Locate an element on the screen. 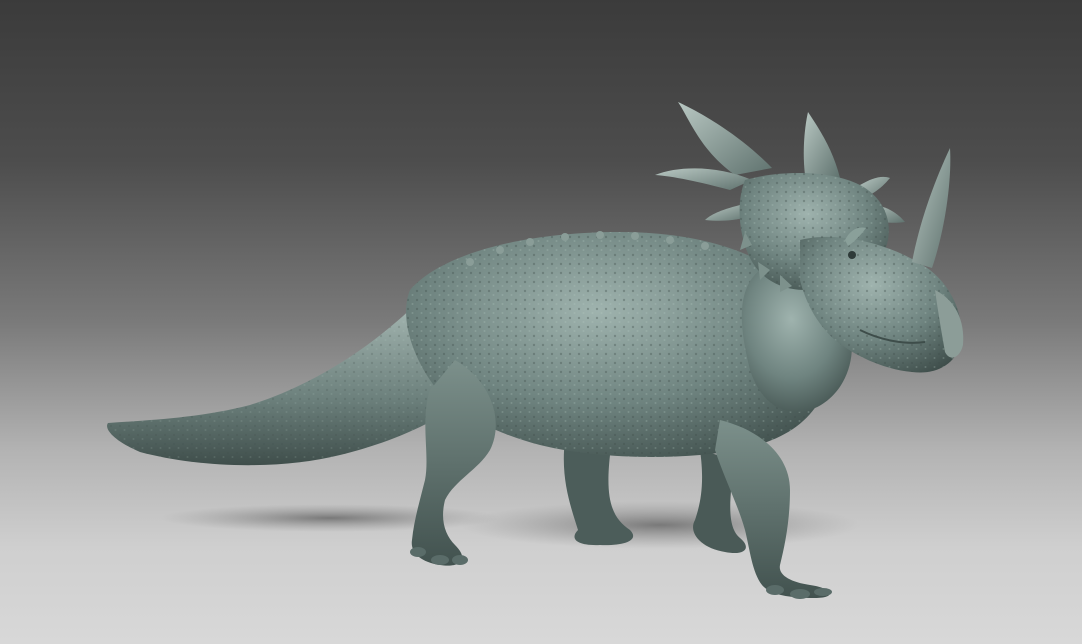 This screenshot has width=1082, height=644. nose-horn is located at coordinates (931, 208).